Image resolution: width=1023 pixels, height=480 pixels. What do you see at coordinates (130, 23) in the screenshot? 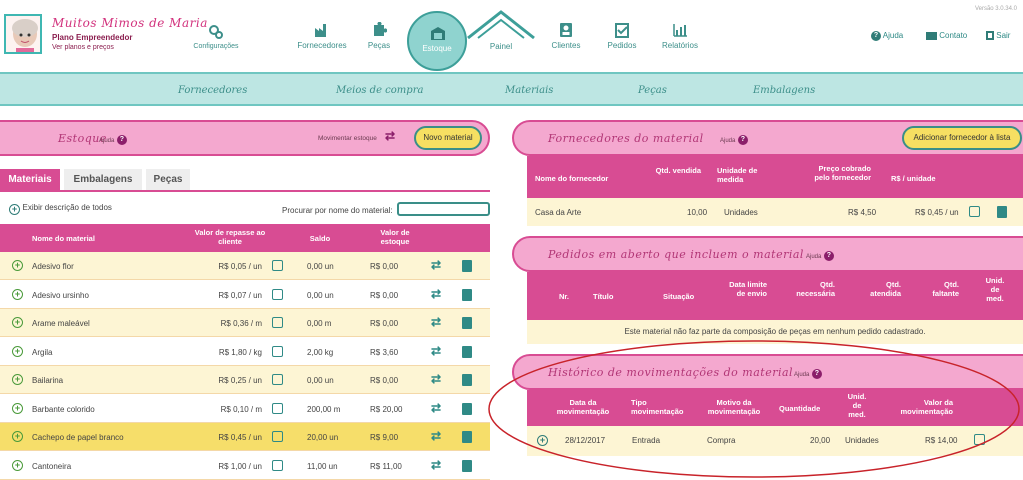
I see `brand-name: Muitos Mimos de Maria` at bounding box center [130, 23].